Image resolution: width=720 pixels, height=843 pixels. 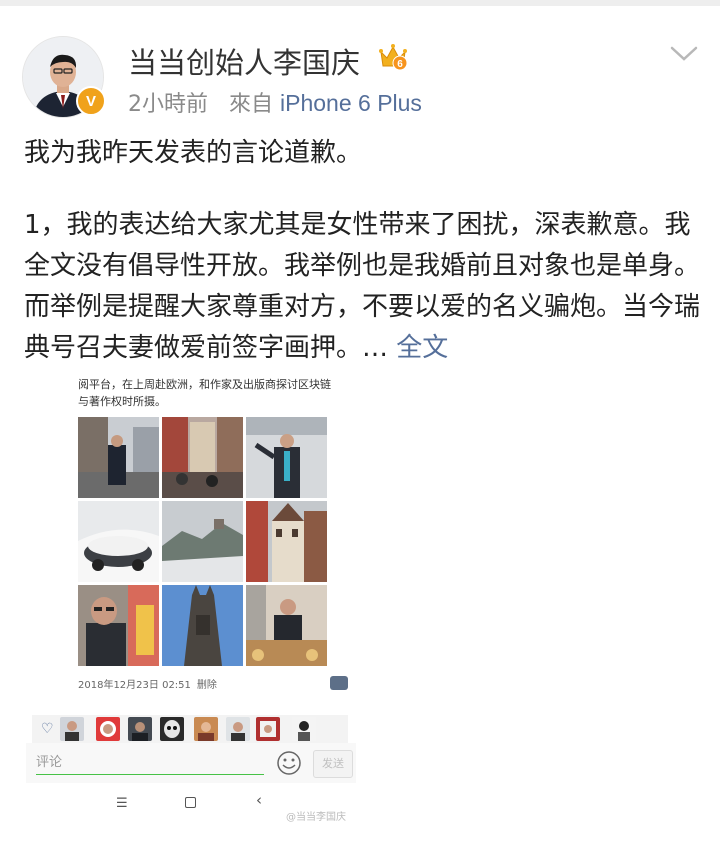 What do you see at coordinates (275, 102) in the screenshot?
I see `post-meta: 2小時前 來自 iPhone 6 Plus` at bounding box center [275, 102].